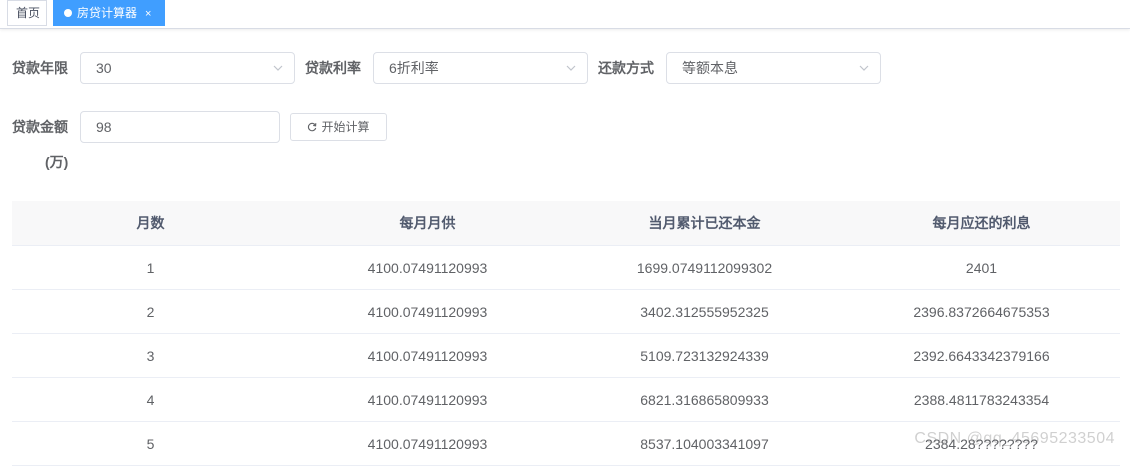  I want to click on amount-label: 贷款金额, so click(40, 127).